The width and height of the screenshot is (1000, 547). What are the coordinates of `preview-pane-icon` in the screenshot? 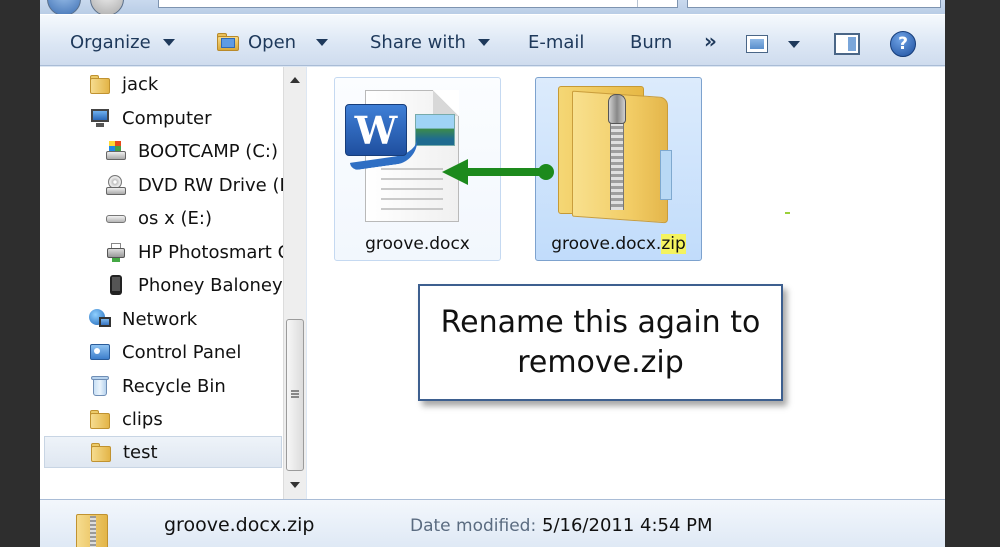 It's located at (847, 44).